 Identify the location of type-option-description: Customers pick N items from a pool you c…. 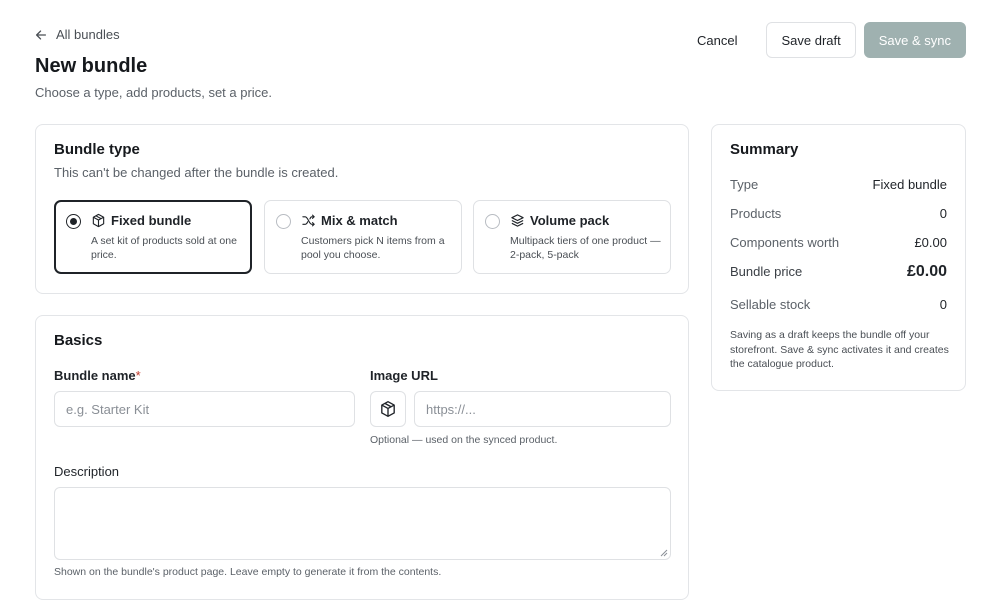
(373, 248).